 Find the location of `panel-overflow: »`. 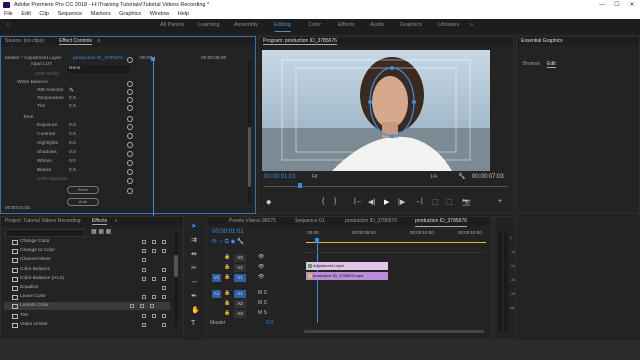

panel-overflow: » is located at coordinates (116, 221).